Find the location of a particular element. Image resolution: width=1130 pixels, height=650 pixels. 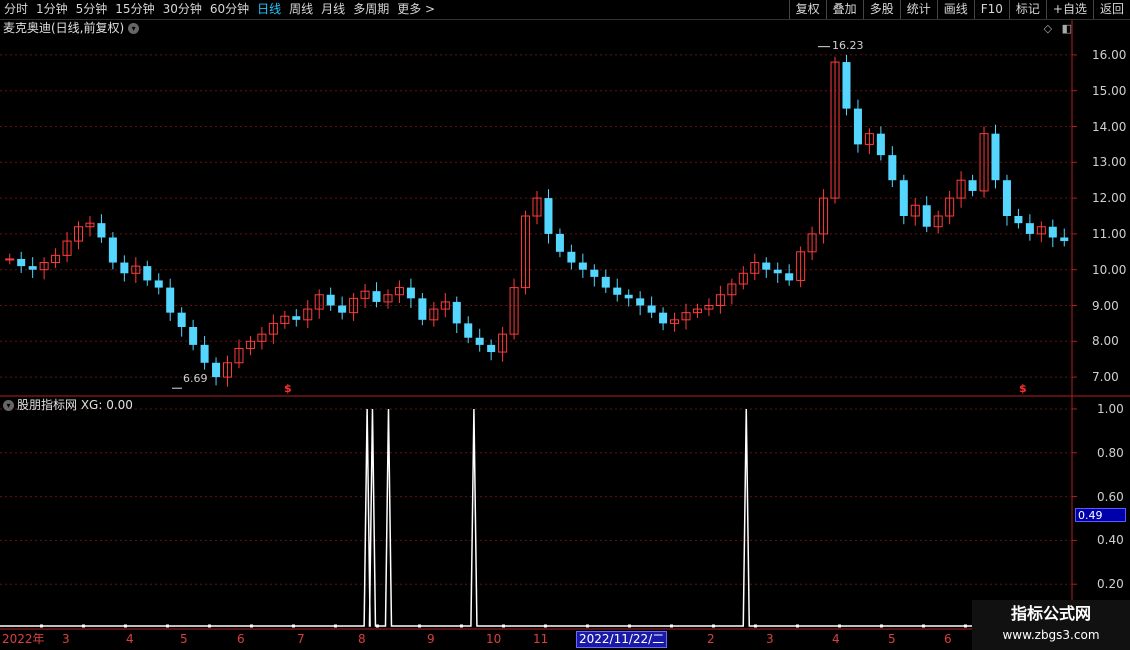

low-price-label: 6.69 is located at coordinates (195, 378).